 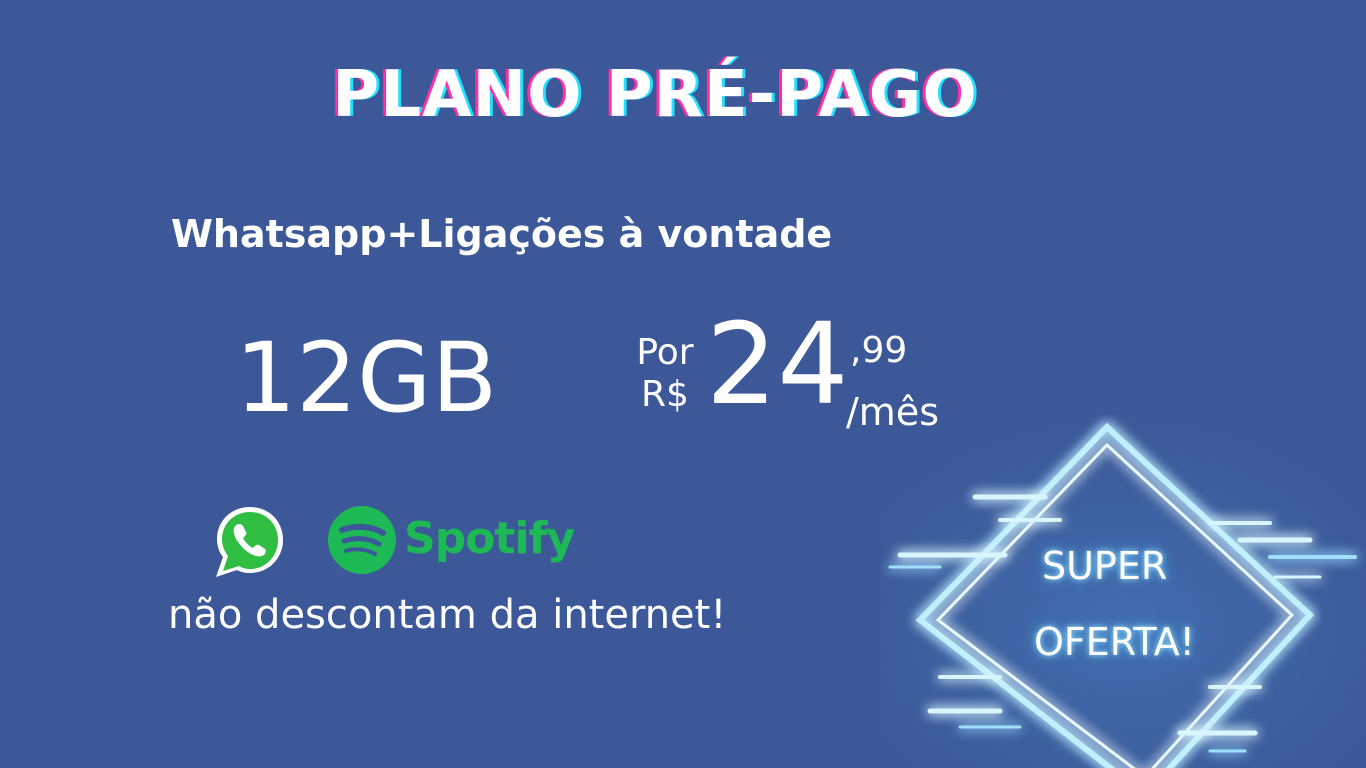 What do you see at coordinates (777, 365) in the screenshot?
I see `price-integer: 24` at bounding box center [777, 365].